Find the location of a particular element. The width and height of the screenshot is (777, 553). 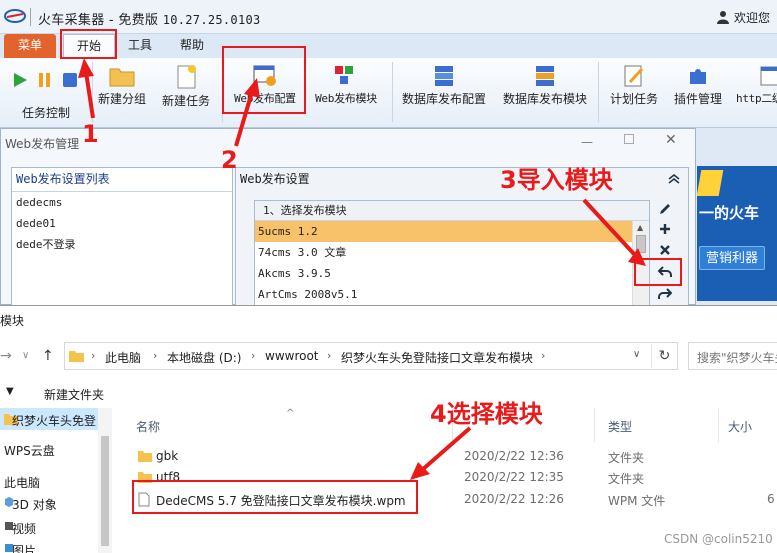

scroll-up-icon: ▲ is located at coordinates (640, 227).